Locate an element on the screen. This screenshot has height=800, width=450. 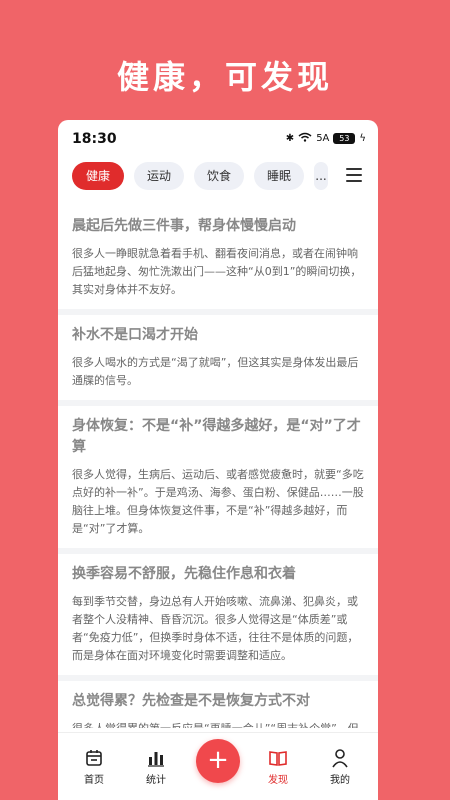
tab-diet: 饮食 is located at coordinates (219, 176).